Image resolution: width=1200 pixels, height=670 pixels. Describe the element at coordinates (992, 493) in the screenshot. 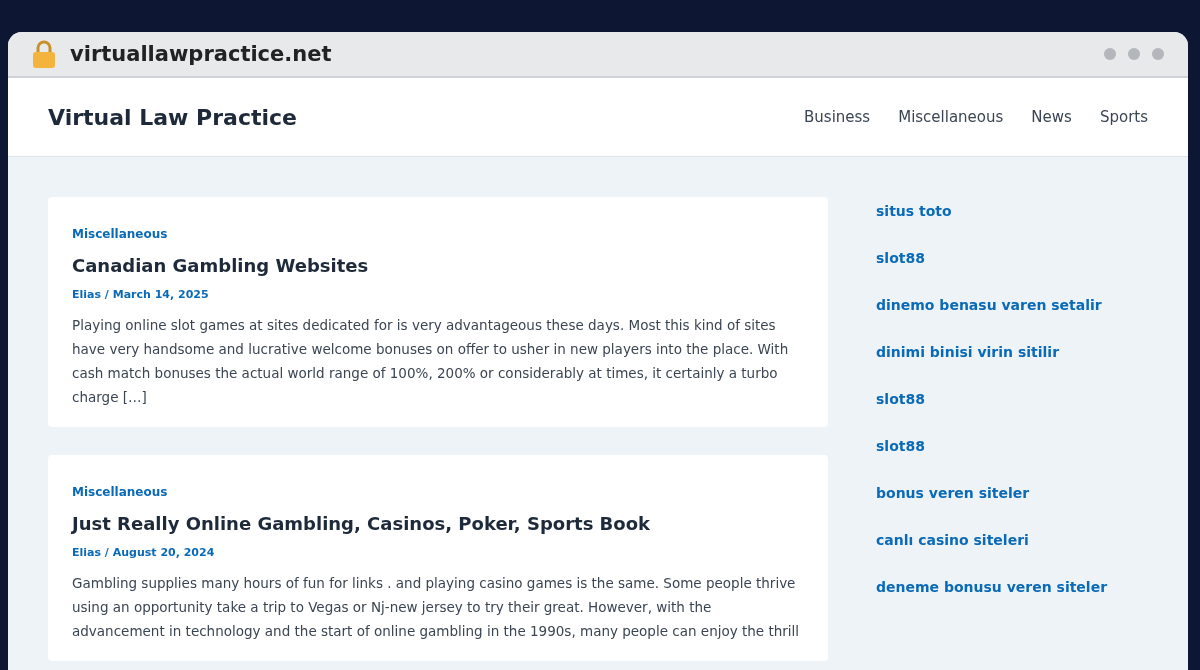

I see `sidebar-link: bonus veren siteler` at that location.